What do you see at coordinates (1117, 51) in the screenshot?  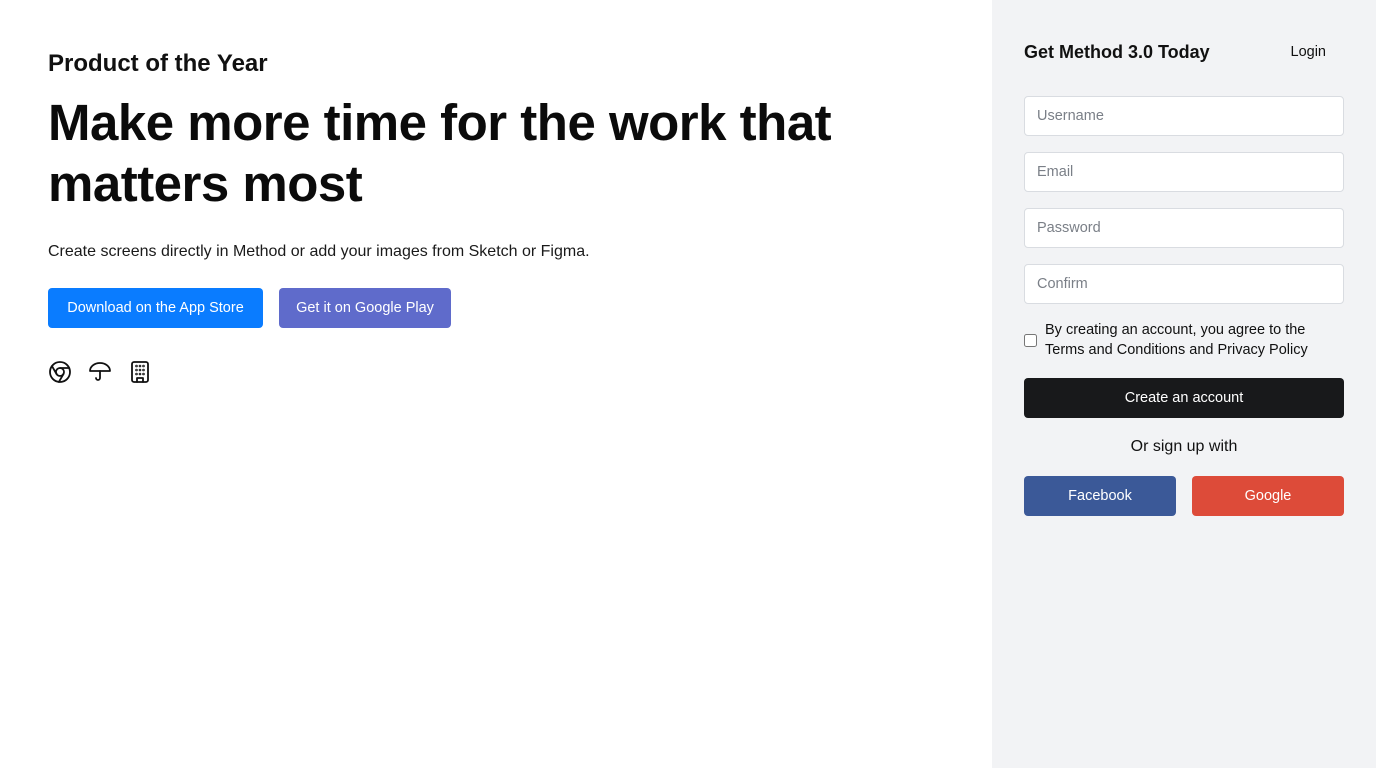 I see `panel-title: Get Method 3.0 Today` at bounding box center [1117, 51].